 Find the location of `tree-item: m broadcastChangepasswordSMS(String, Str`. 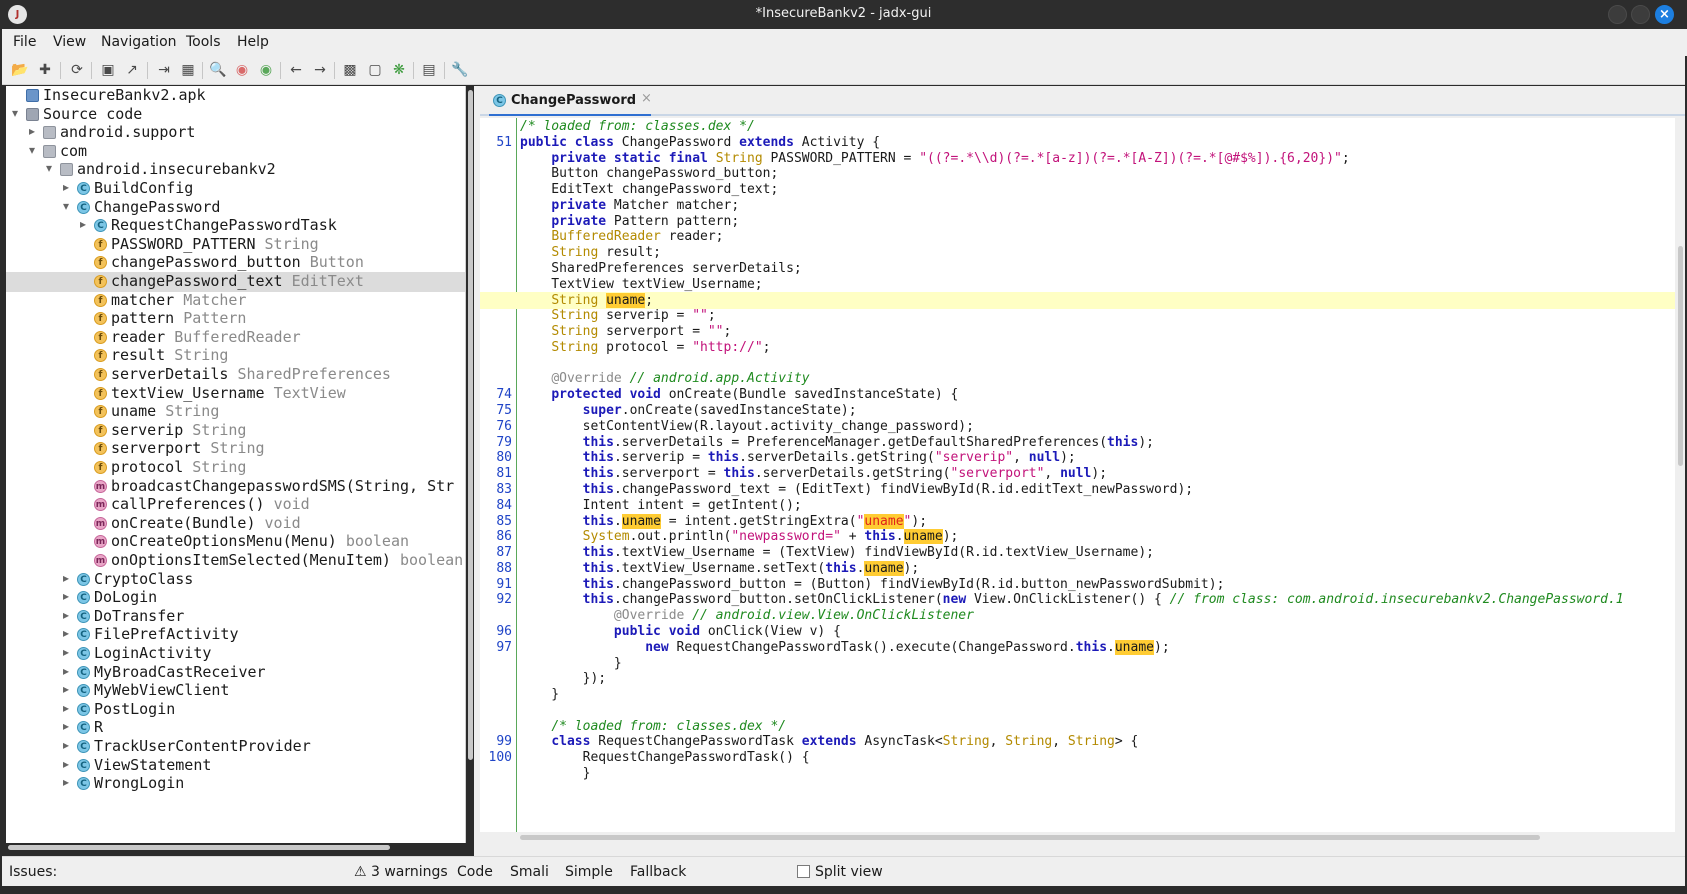

tree-item: m broadcastChangepasswordSMS(String, Str is located at coordinates (235, 487).